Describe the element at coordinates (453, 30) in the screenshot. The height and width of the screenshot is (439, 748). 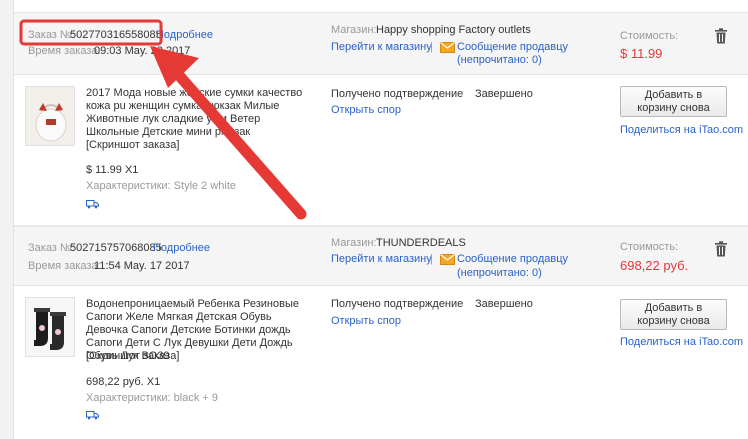
I see `store-name: Happy shopping Factory outlets` at that location.